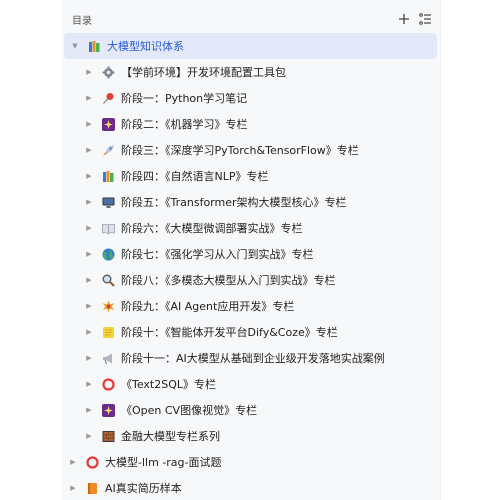 The height and width of the screenshot is (500, 500). What do you see at coordinates (425, 19) in the screenshot?
I see `list-menu-icon` at bounding box center [425, 19].